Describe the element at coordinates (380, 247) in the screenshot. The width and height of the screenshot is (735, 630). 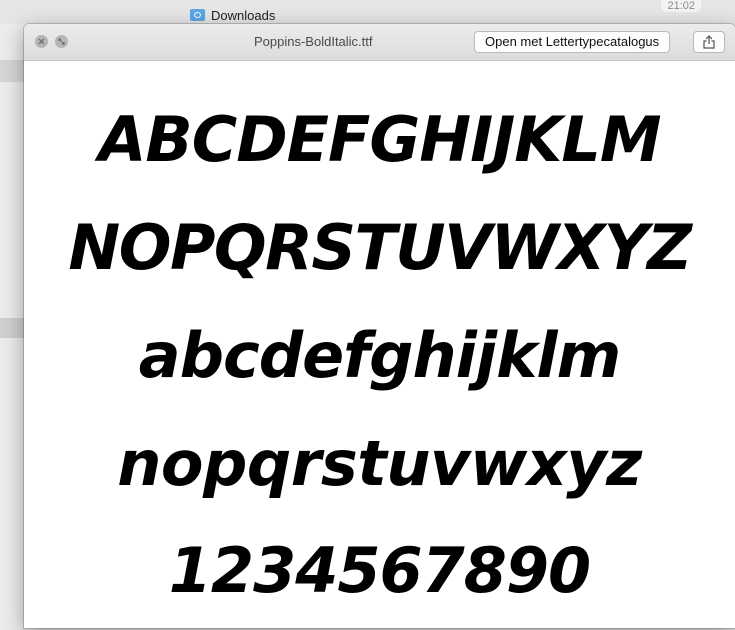
I see `preview-uppercase-n-z: NOPQRSTUVWXYZ` at that location.